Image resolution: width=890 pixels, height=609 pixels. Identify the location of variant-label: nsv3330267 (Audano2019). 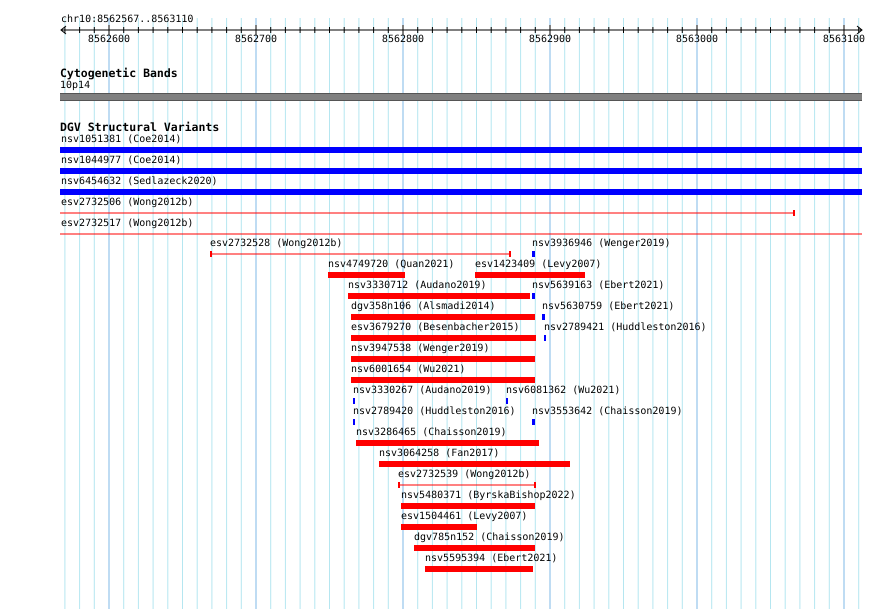
(422, 391).